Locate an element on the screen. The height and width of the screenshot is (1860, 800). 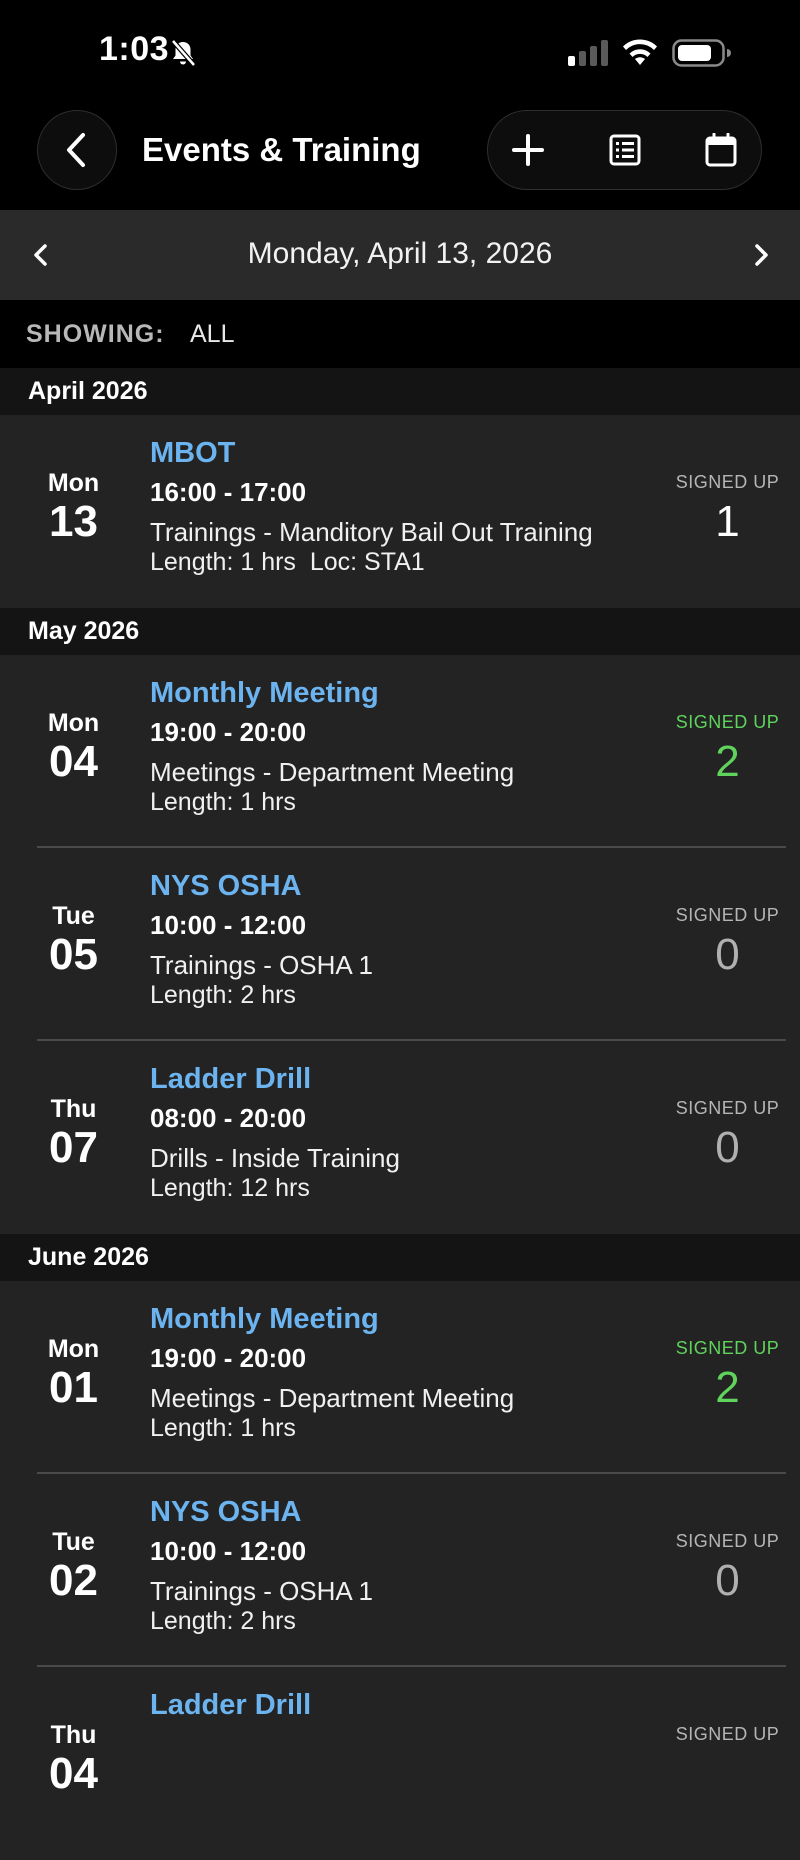
event-category: Drills - Inside Training is located at coordinates (275, 1158).